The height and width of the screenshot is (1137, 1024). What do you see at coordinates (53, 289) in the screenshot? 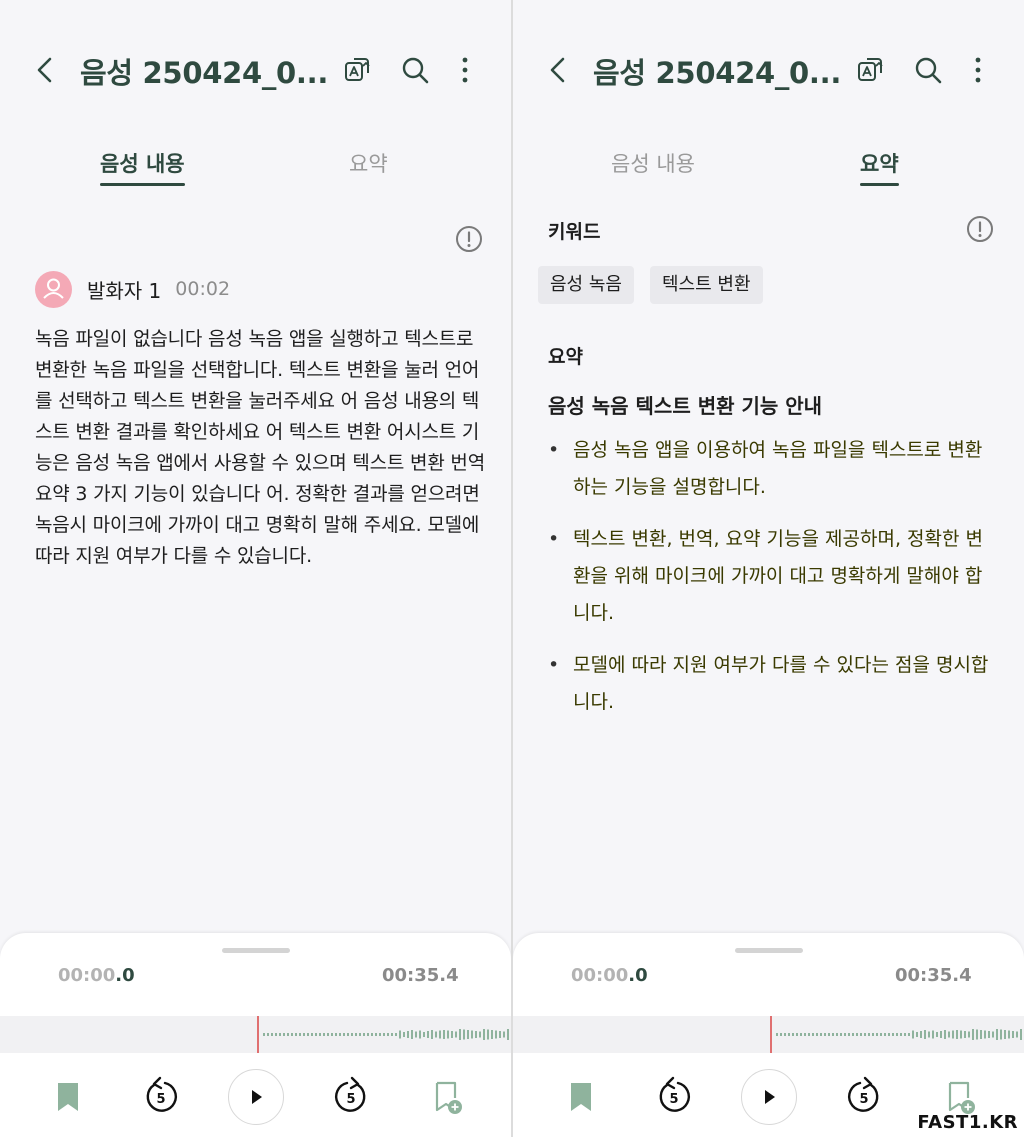
I see `speaker-avatar-icon` at bounding box center [53, 289].